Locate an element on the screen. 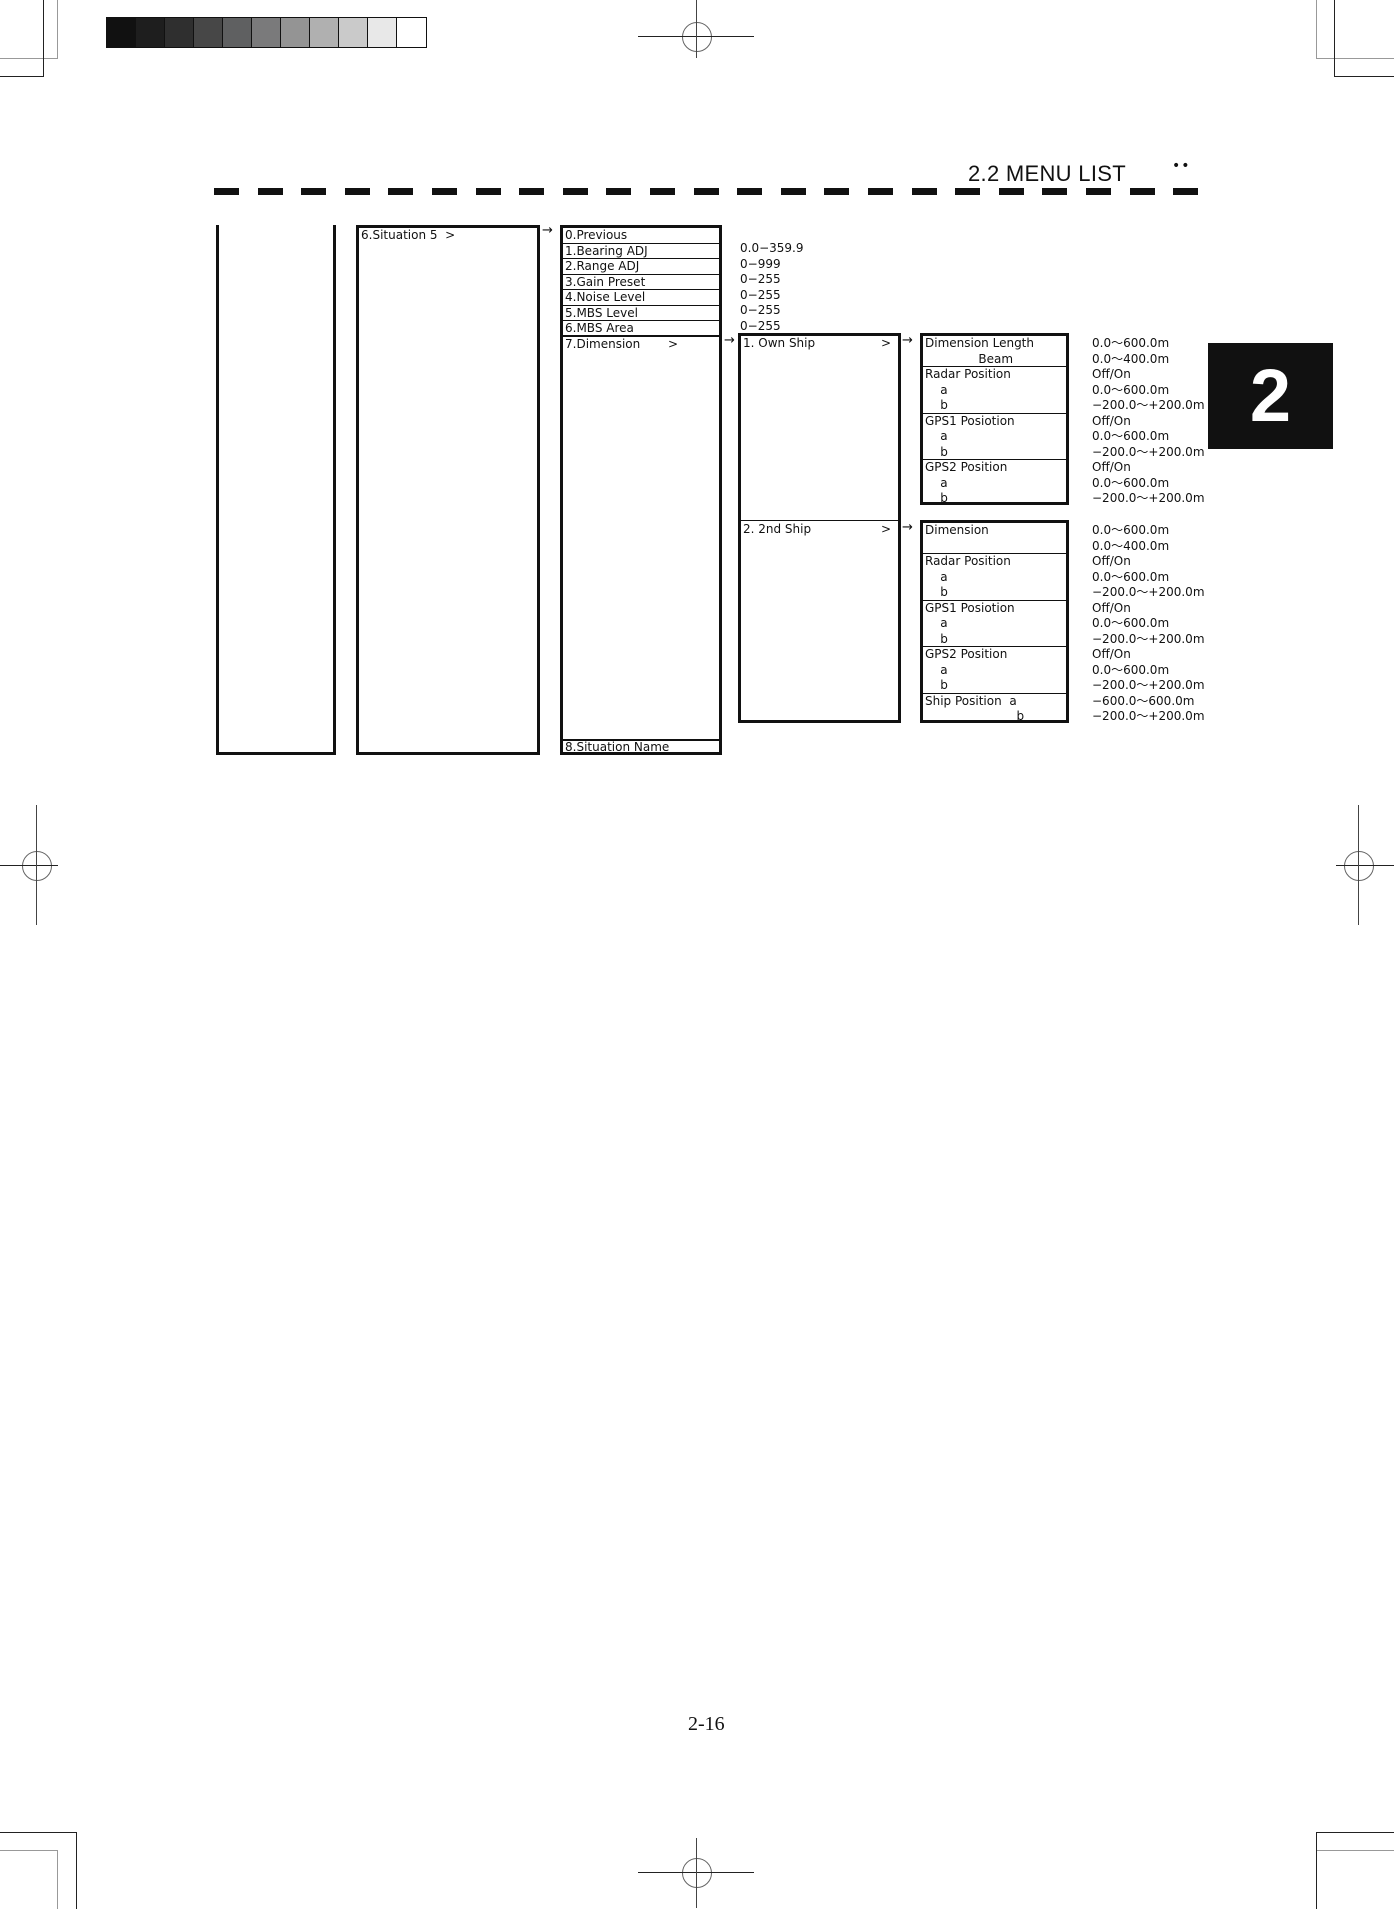  menu-item-bearing-adj: 1.Bearing ADJ is located at coordinates (641, 251).